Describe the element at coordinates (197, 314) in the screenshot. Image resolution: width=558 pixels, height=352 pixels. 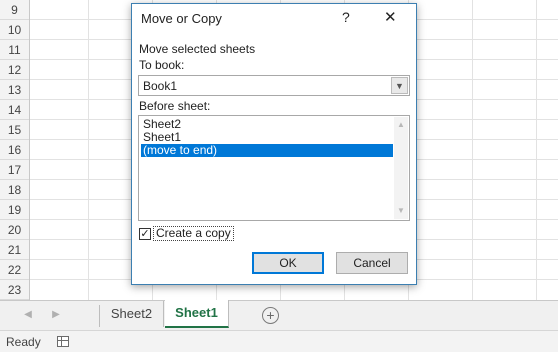
I see `sheet-tab-sheet1: Sheet1` at that location.